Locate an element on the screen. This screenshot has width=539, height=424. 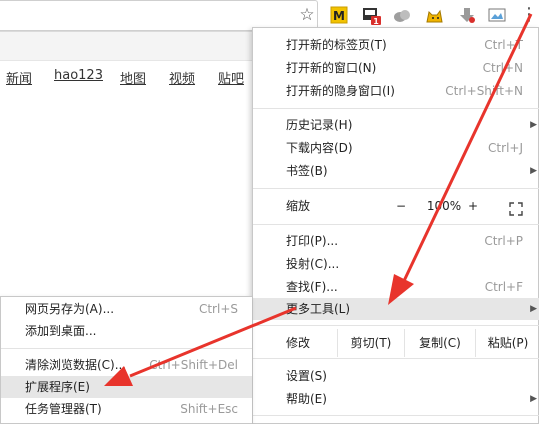
submenu-item-clear-browsing-data: 清除浏览数据(C)... Ctrl+Shift+Del is located at coordinates (126, 365).